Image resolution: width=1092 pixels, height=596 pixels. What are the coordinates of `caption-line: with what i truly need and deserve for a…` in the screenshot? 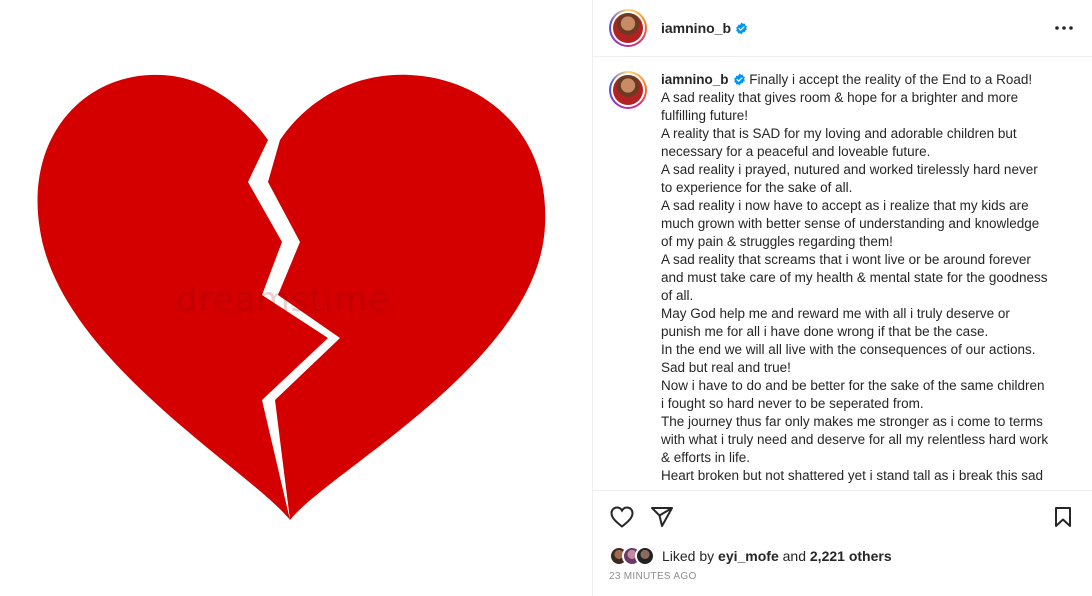 It's located at (855, 439).